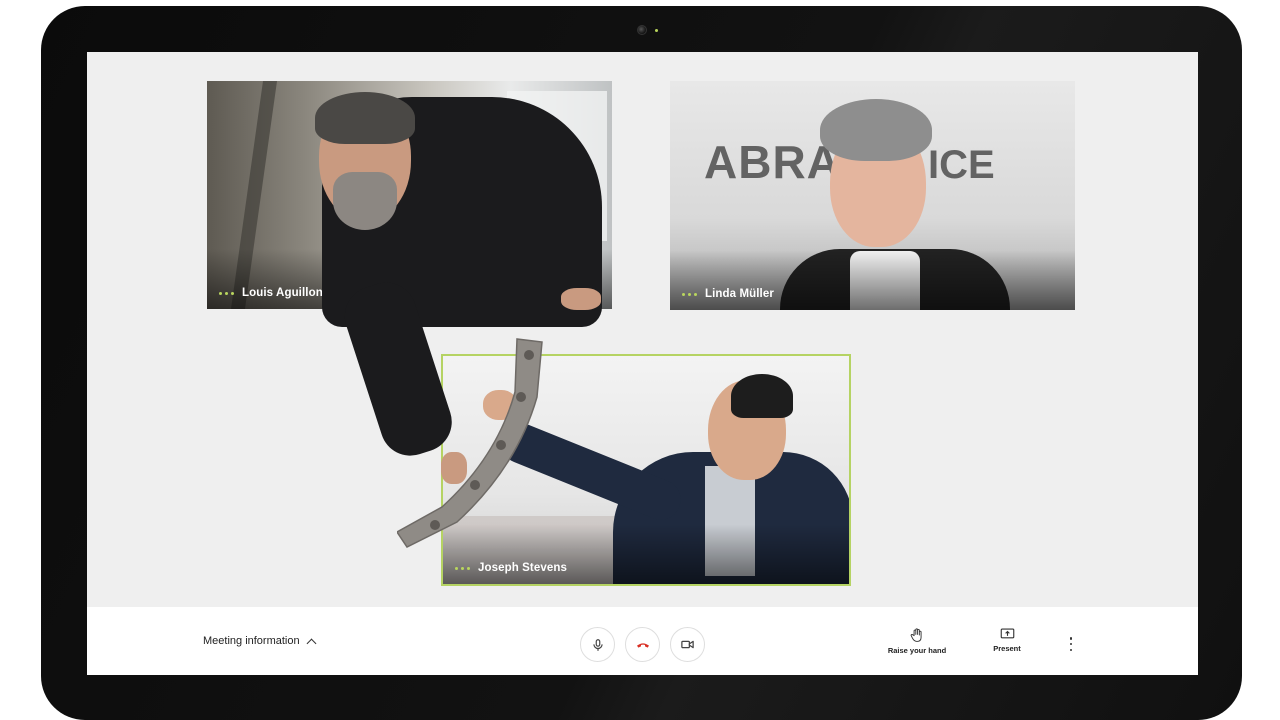 The width and height of the screenshot is (1280, 720). Describe the element at coordinates (251, 641) in the screenshot. I see `meeting-information-label: Meeting information` at that location.